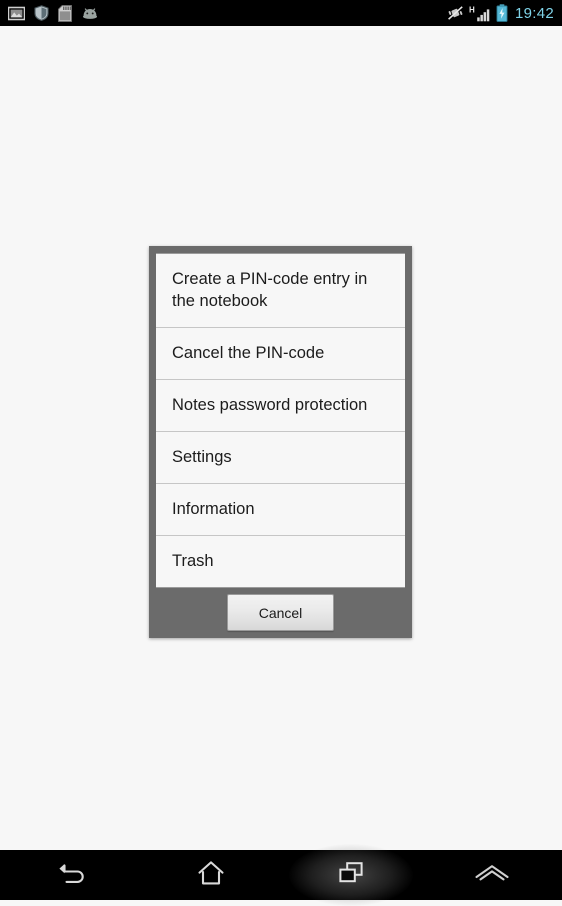 The height and width of the screenshot is (906, 562). I want to click on battery-charging-icon, so click(502, 13).